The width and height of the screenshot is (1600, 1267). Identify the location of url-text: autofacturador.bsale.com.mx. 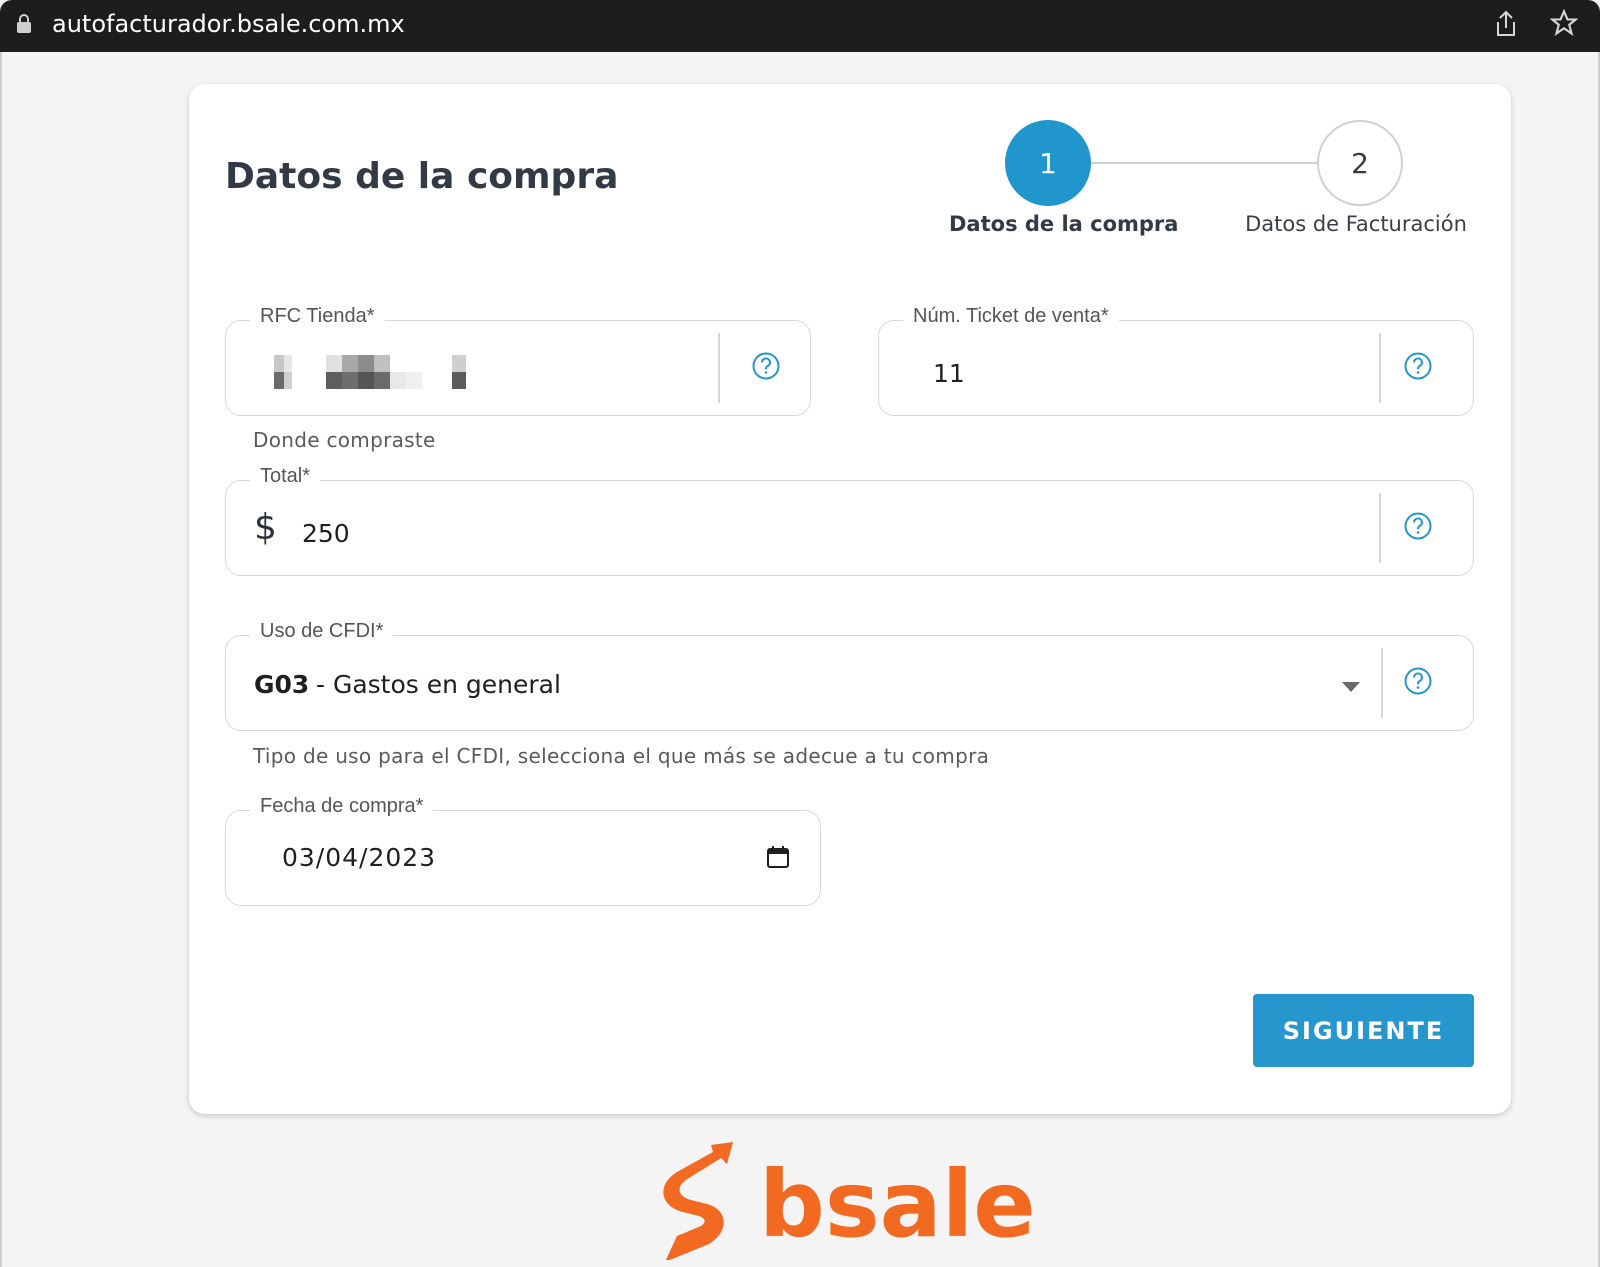
(228, 24).